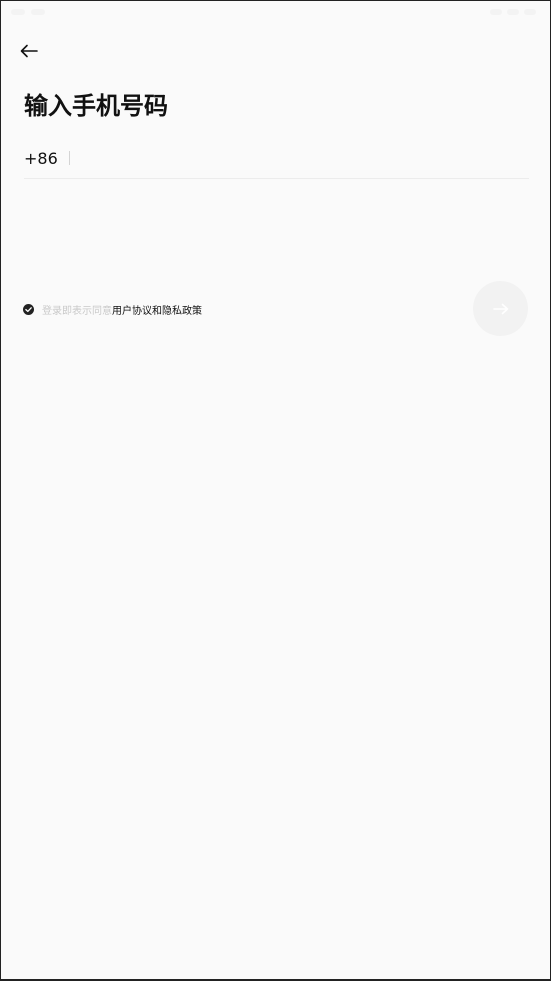 This screenshot has width=551, height=981. What do you see at coordinates (530, 12) in the screenshot?
I see `battery-icon` at bounding box center [530, 12].